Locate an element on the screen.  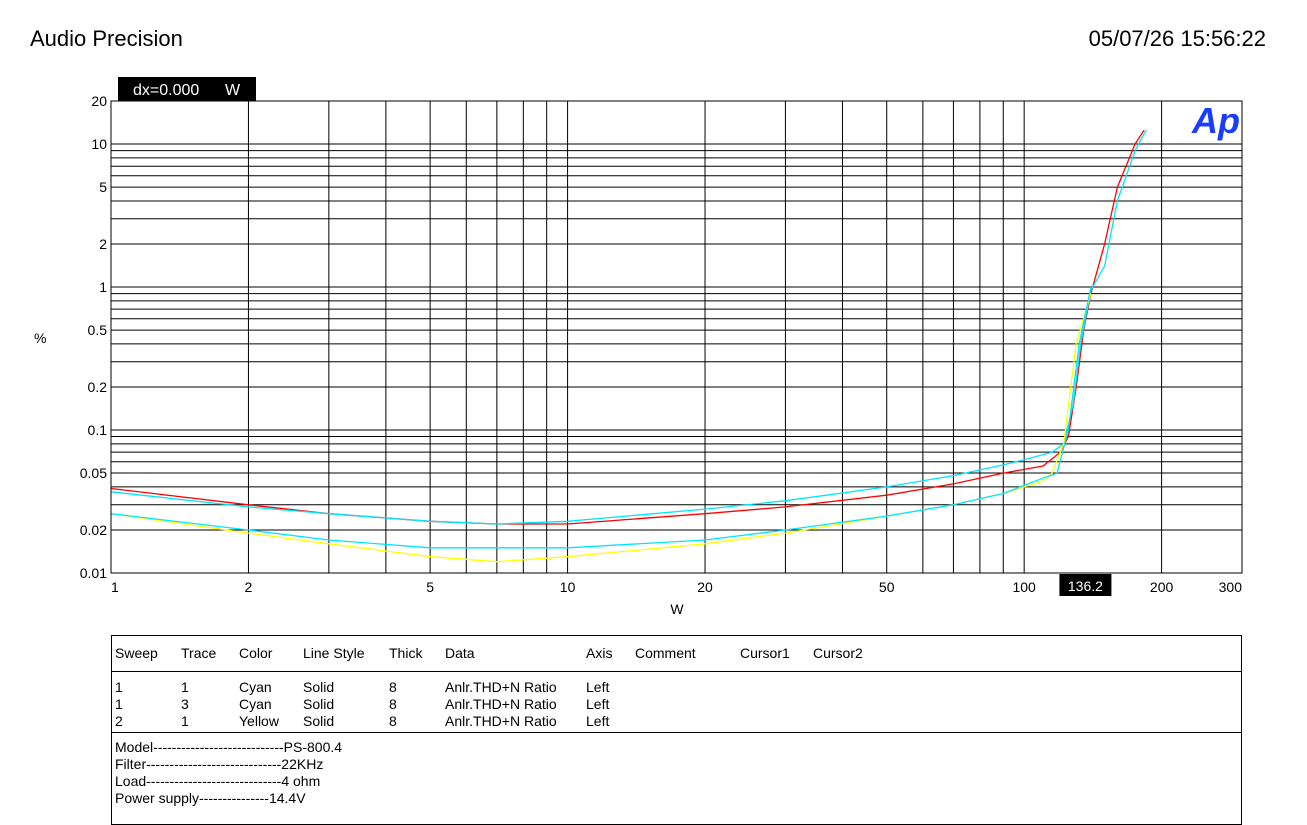
y-tick-label: 0.02 is located at coordinates (93, 530).